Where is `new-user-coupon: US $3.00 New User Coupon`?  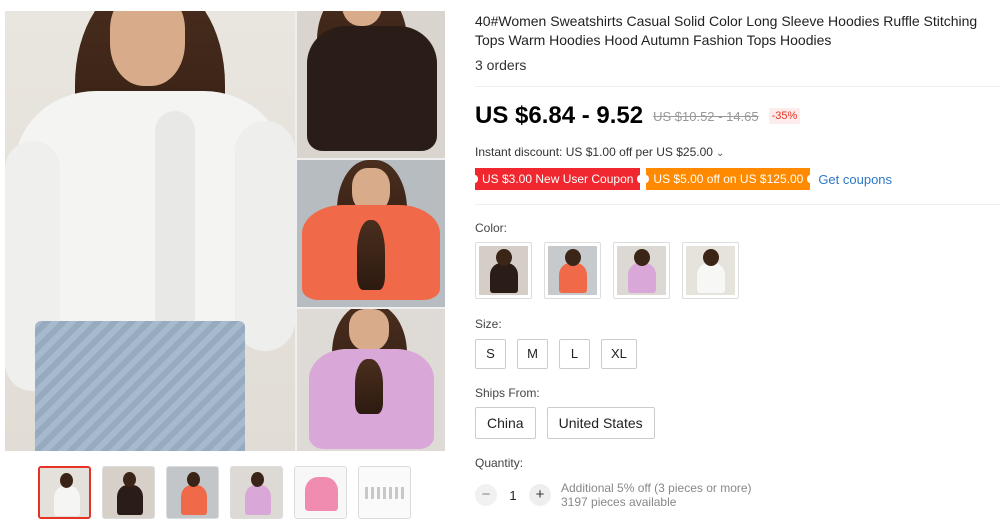
new-user-coupon: US $3.00 New User Coupon is located at coordinates (557, 179).